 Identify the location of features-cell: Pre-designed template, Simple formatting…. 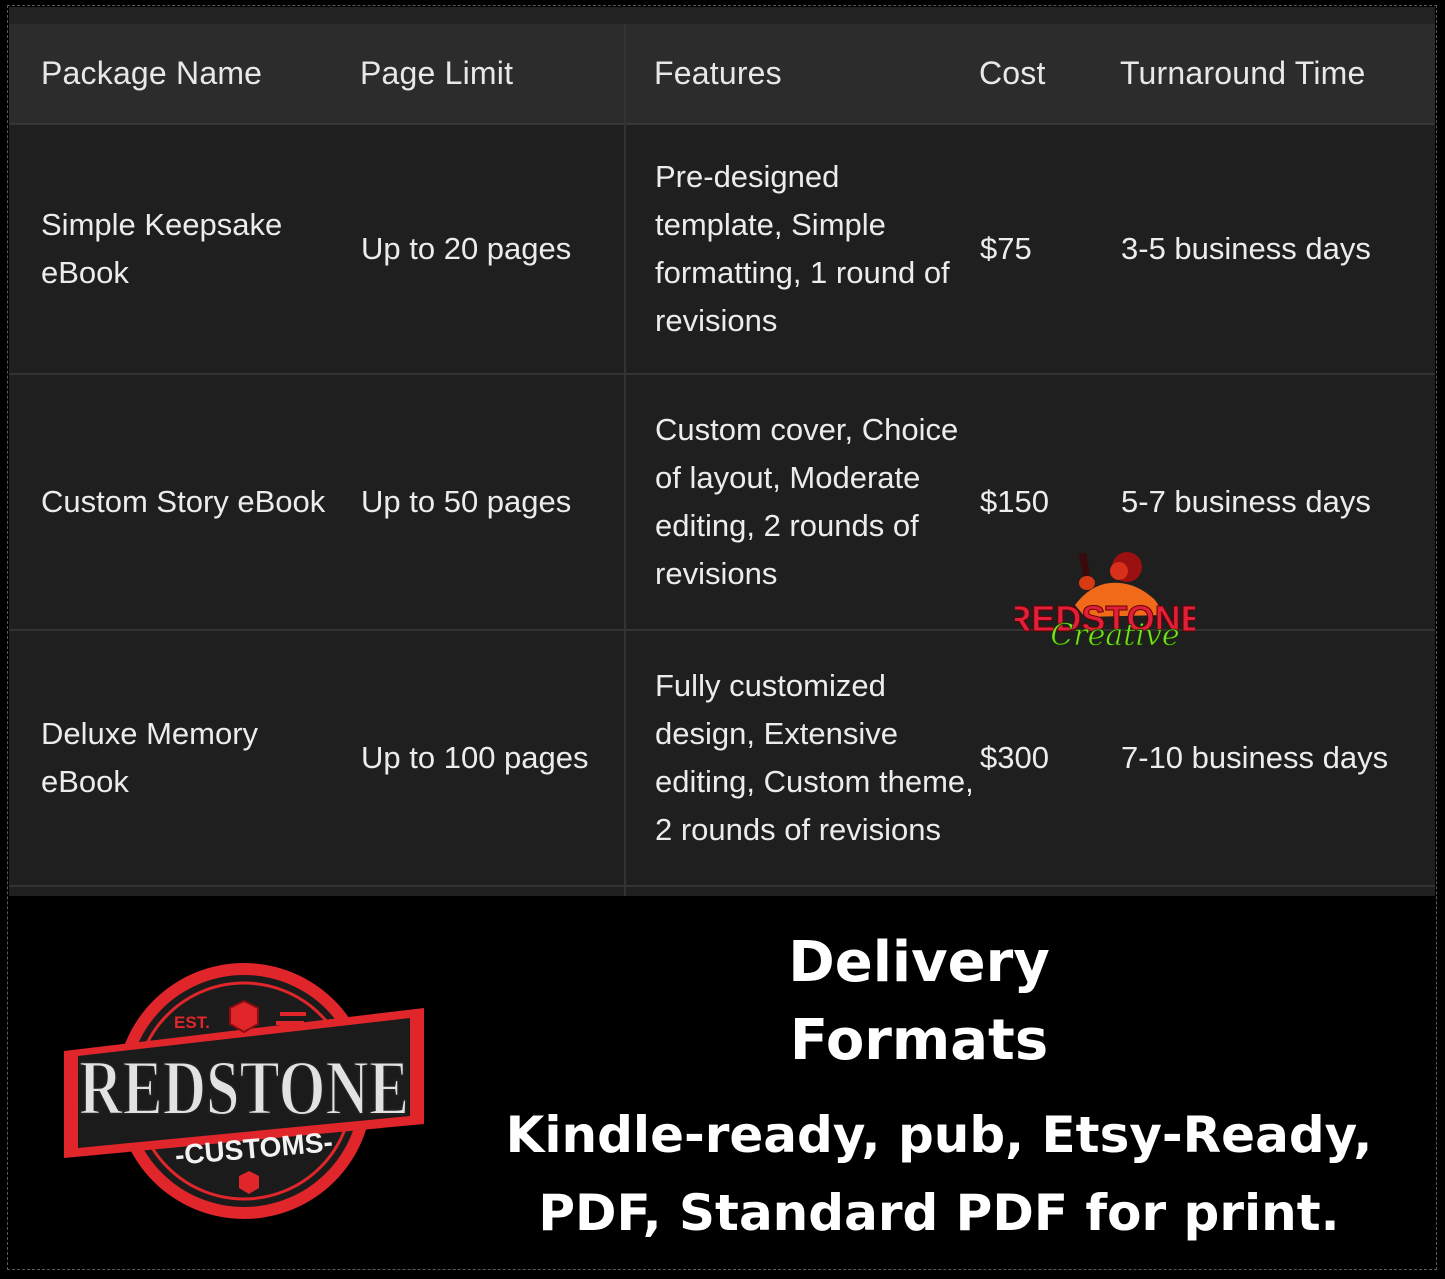
(802, 248).